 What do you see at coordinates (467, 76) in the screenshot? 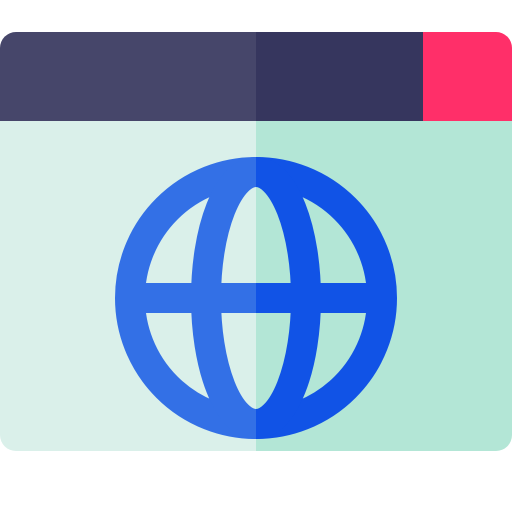
I see `close-block` at bounding box center [467, 76].